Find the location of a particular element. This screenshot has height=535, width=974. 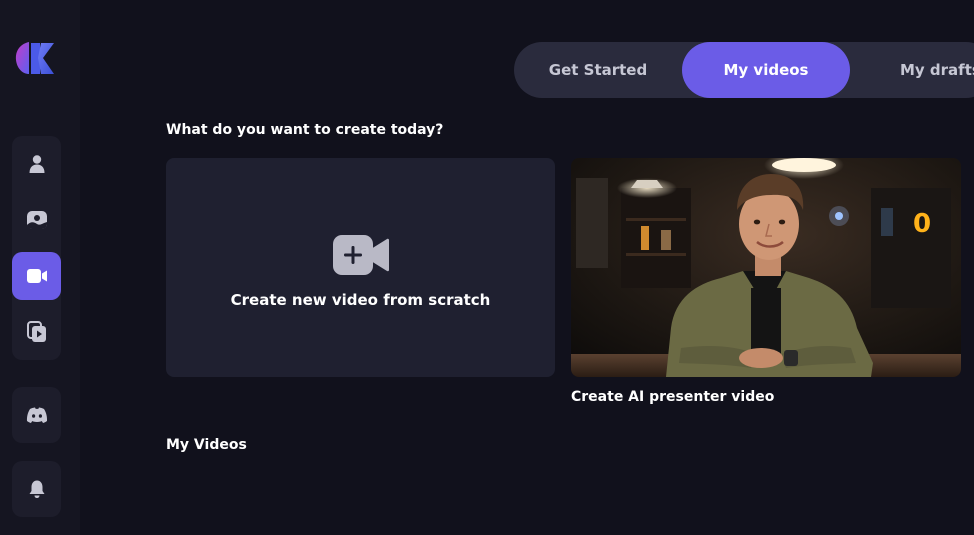

image-icon is located at coordinates (36, 220).